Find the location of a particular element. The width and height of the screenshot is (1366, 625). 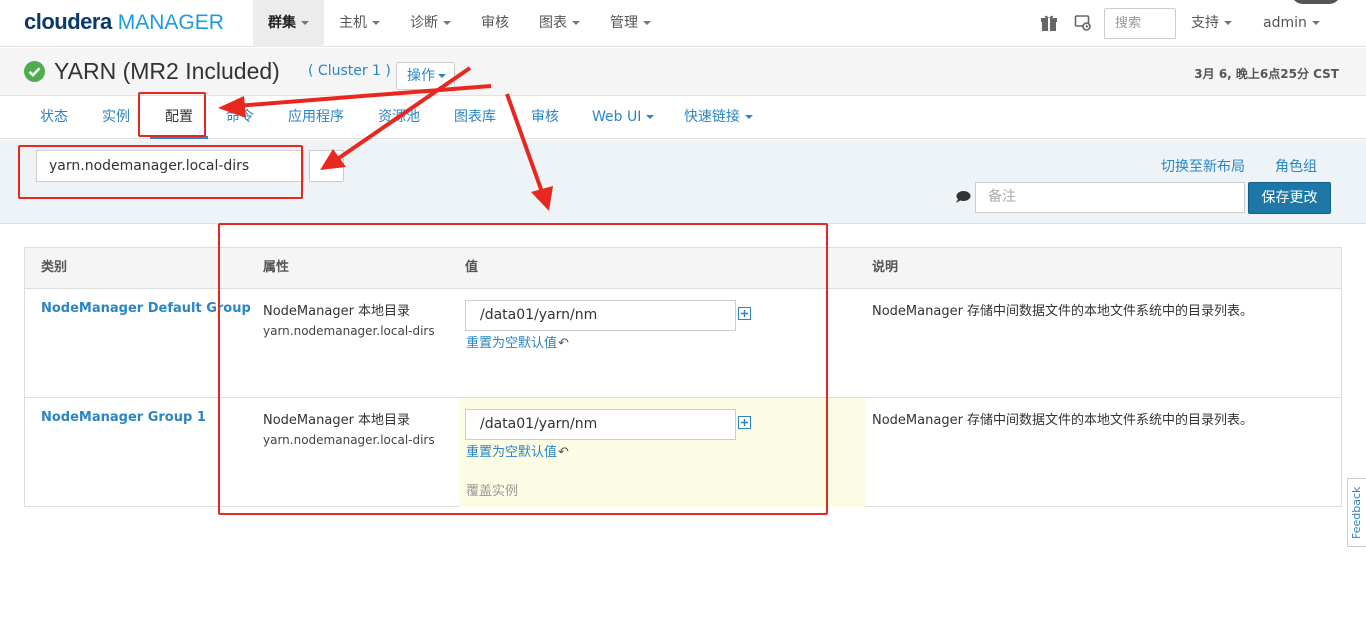

tab-resource-pools: 资源池 is located at coordinates (399, 117).